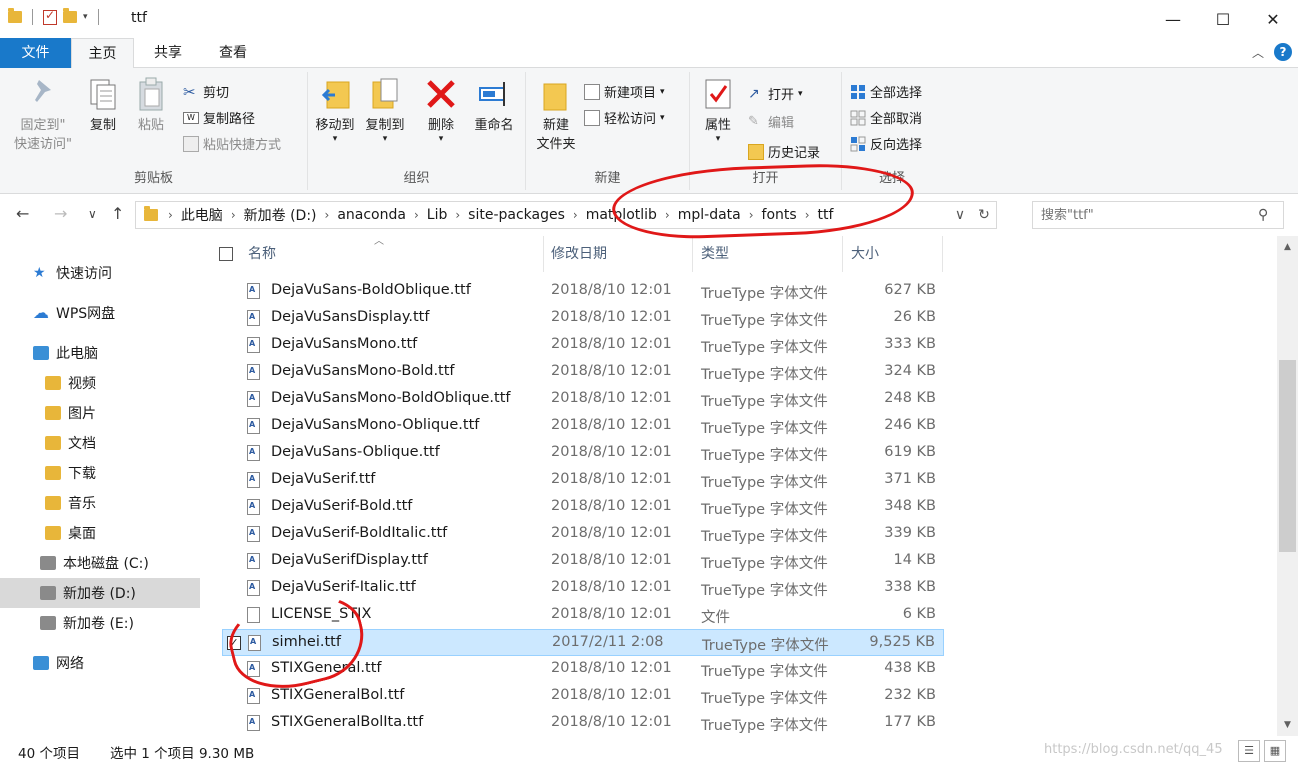 This screenshot has height=767, width=1298. I want to click on large-icons-view-icon: ▦, so click(1275, 751).